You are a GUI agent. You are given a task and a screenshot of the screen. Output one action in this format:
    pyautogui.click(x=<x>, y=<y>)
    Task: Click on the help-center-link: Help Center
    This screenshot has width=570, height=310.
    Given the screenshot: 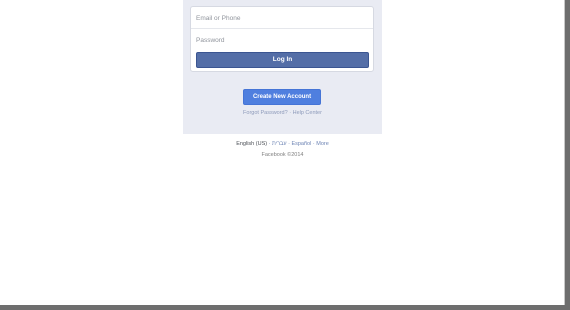 What is the action you would take?
    pyautogui.click(x=307, y=113)
    